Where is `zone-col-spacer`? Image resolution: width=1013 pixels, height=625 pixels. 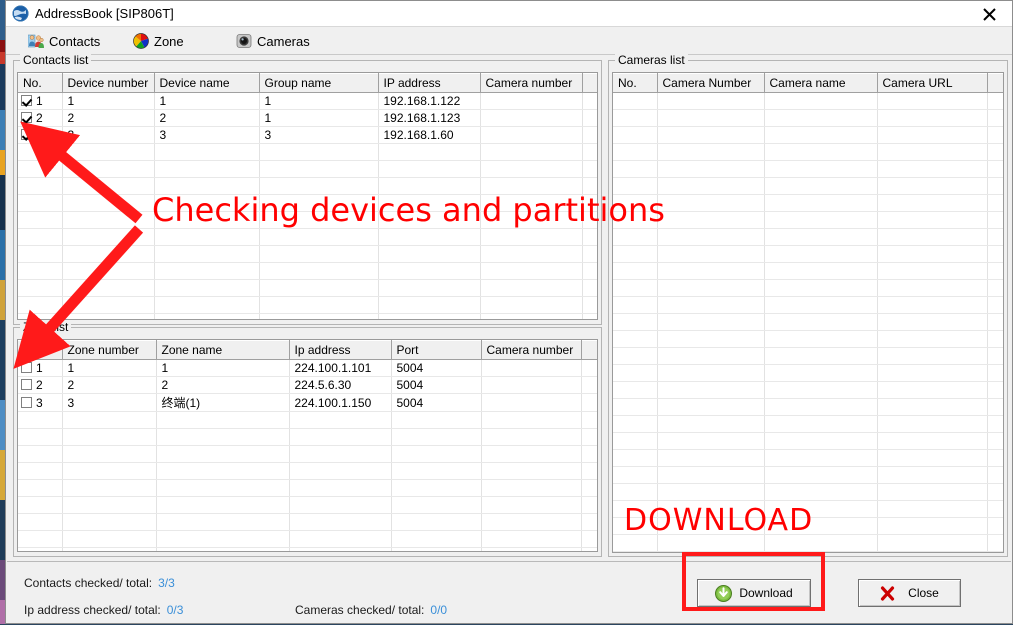
zone-col-spacer is located at coordinates (589, 350).